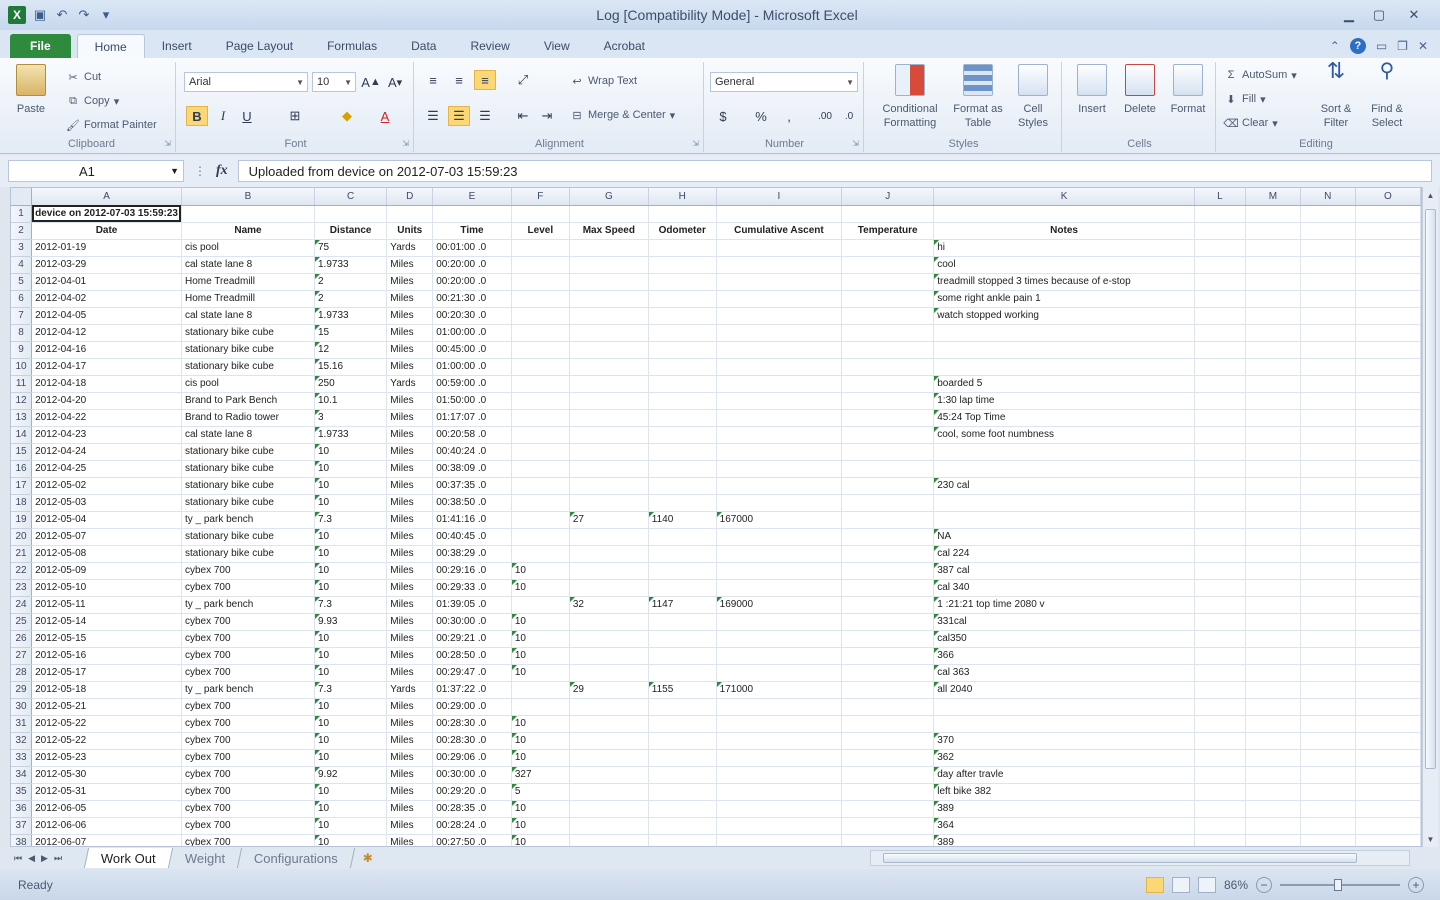 This screenshot has height=900, width=1440. What do you see at coordinates (106, 758) in the screenshot?
I see `cell: 2012-05-23` at bounding box center [106, 758].